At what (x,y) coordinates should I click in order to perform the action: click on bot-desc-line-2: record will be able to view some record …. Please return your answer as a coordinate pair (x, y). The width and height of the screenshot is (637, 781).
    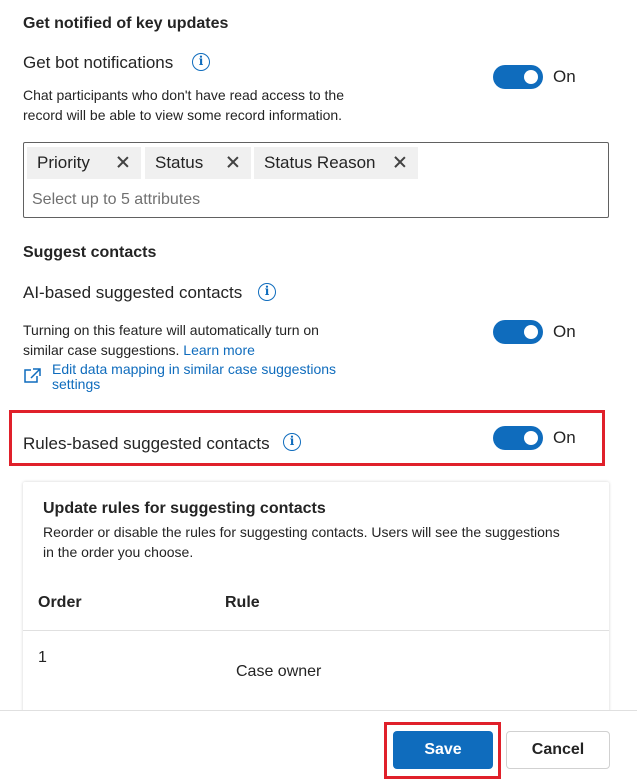
    Looking at the image, I should click on (183, 115).